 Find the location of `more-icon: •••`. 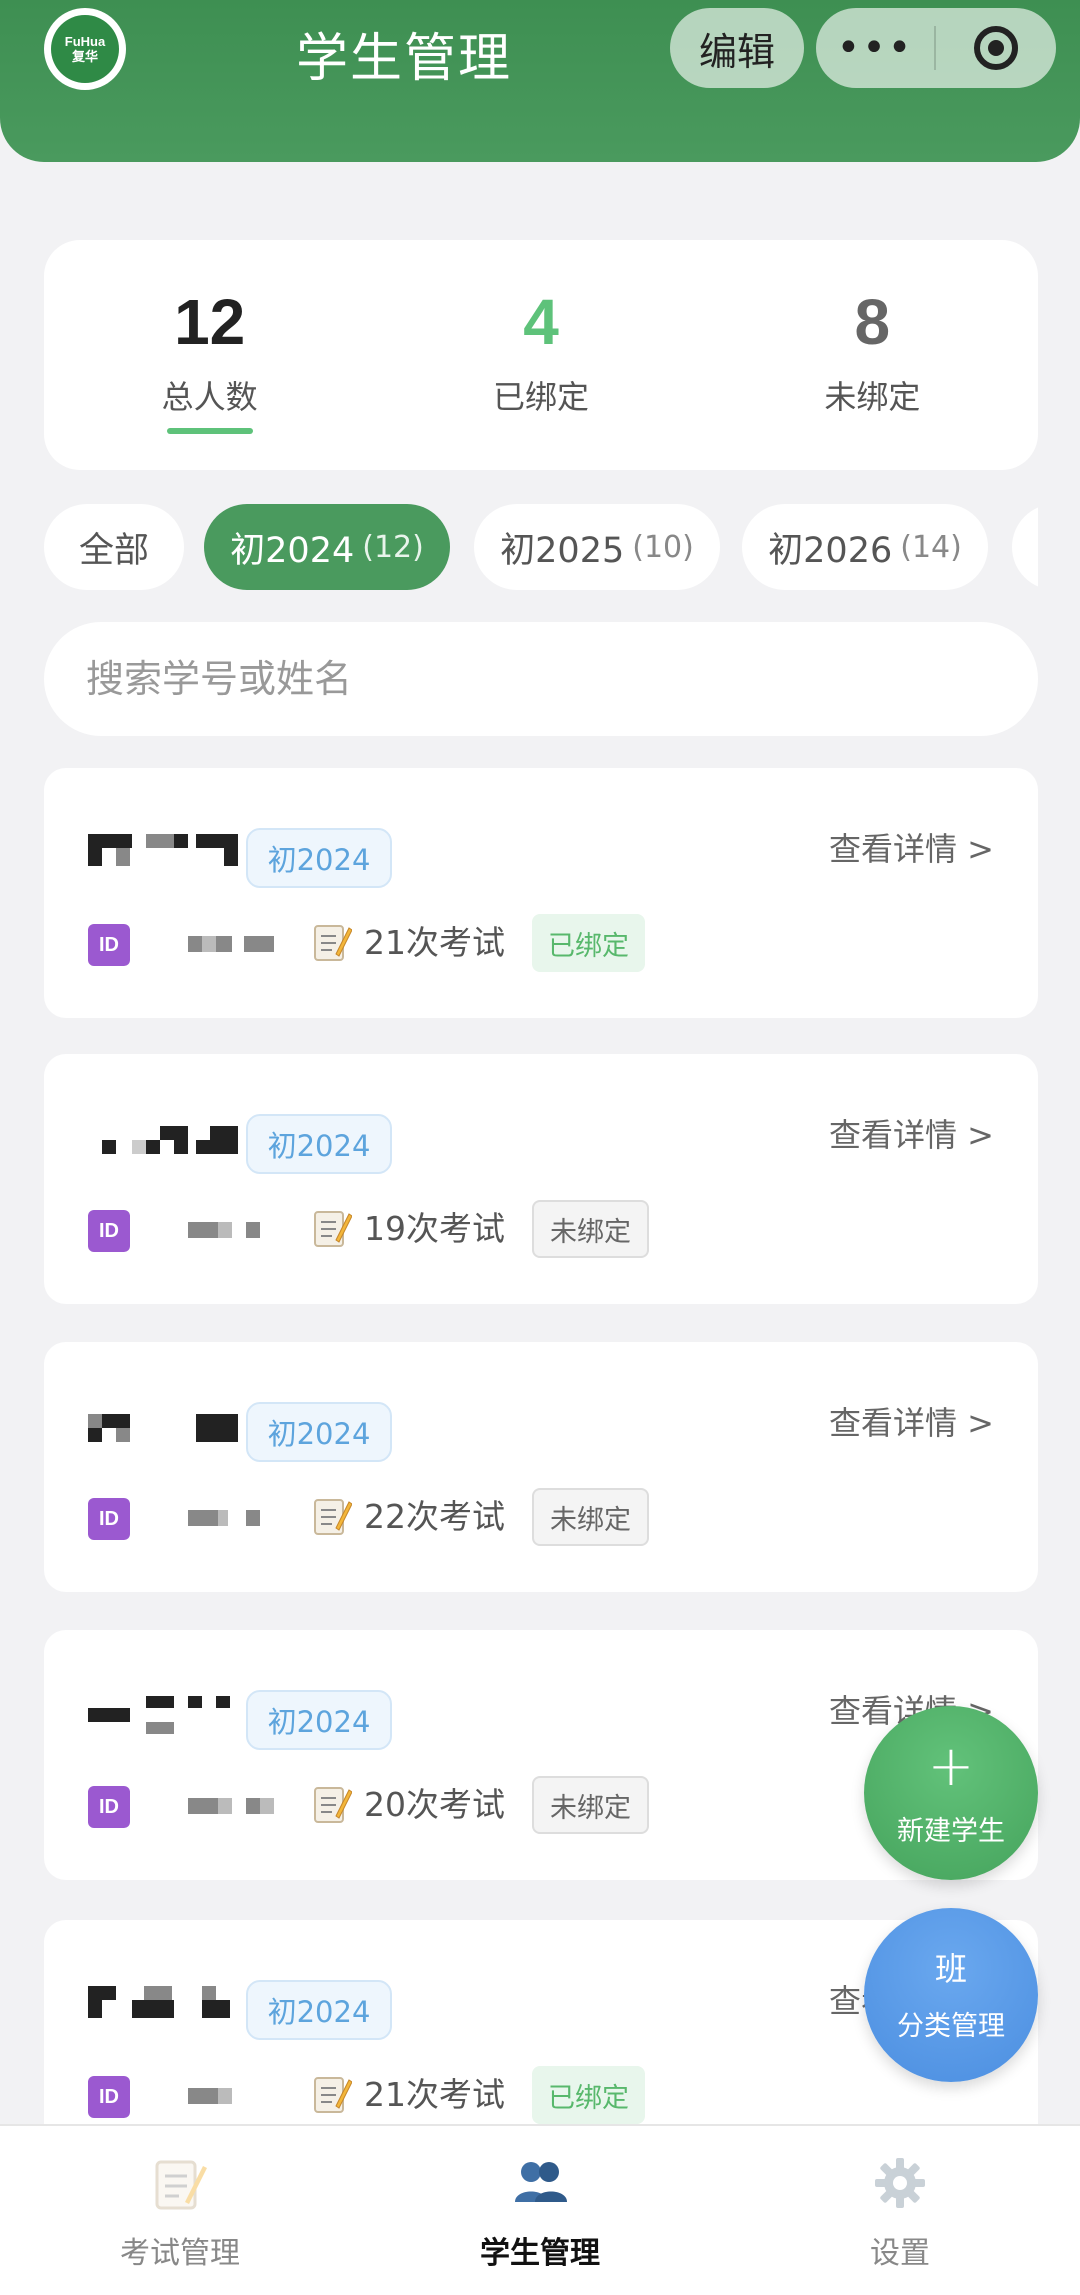

more-icon: ••• is located at coordinates (875, 48).